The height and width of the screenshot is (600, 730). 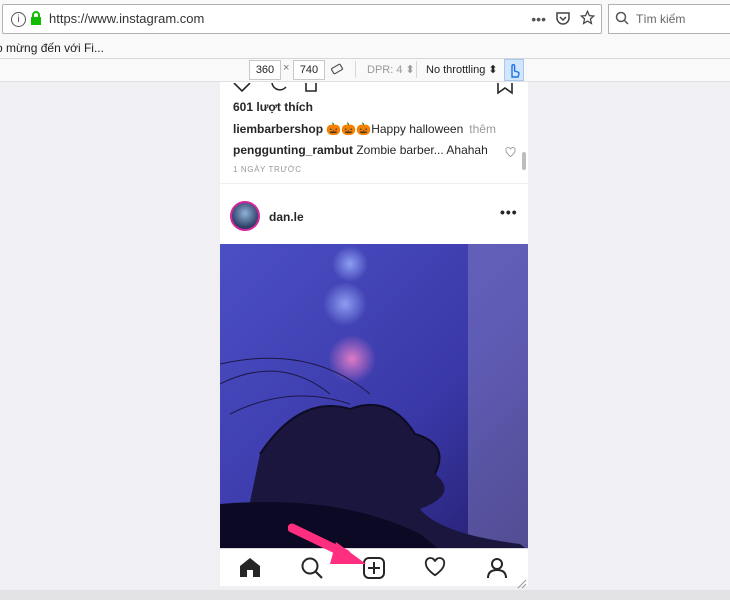 I want to click on responsive-design-toolbar: 360 × 740 DPR: 4 ⬍ No throttling ⬍, so click(x=365, y=70).